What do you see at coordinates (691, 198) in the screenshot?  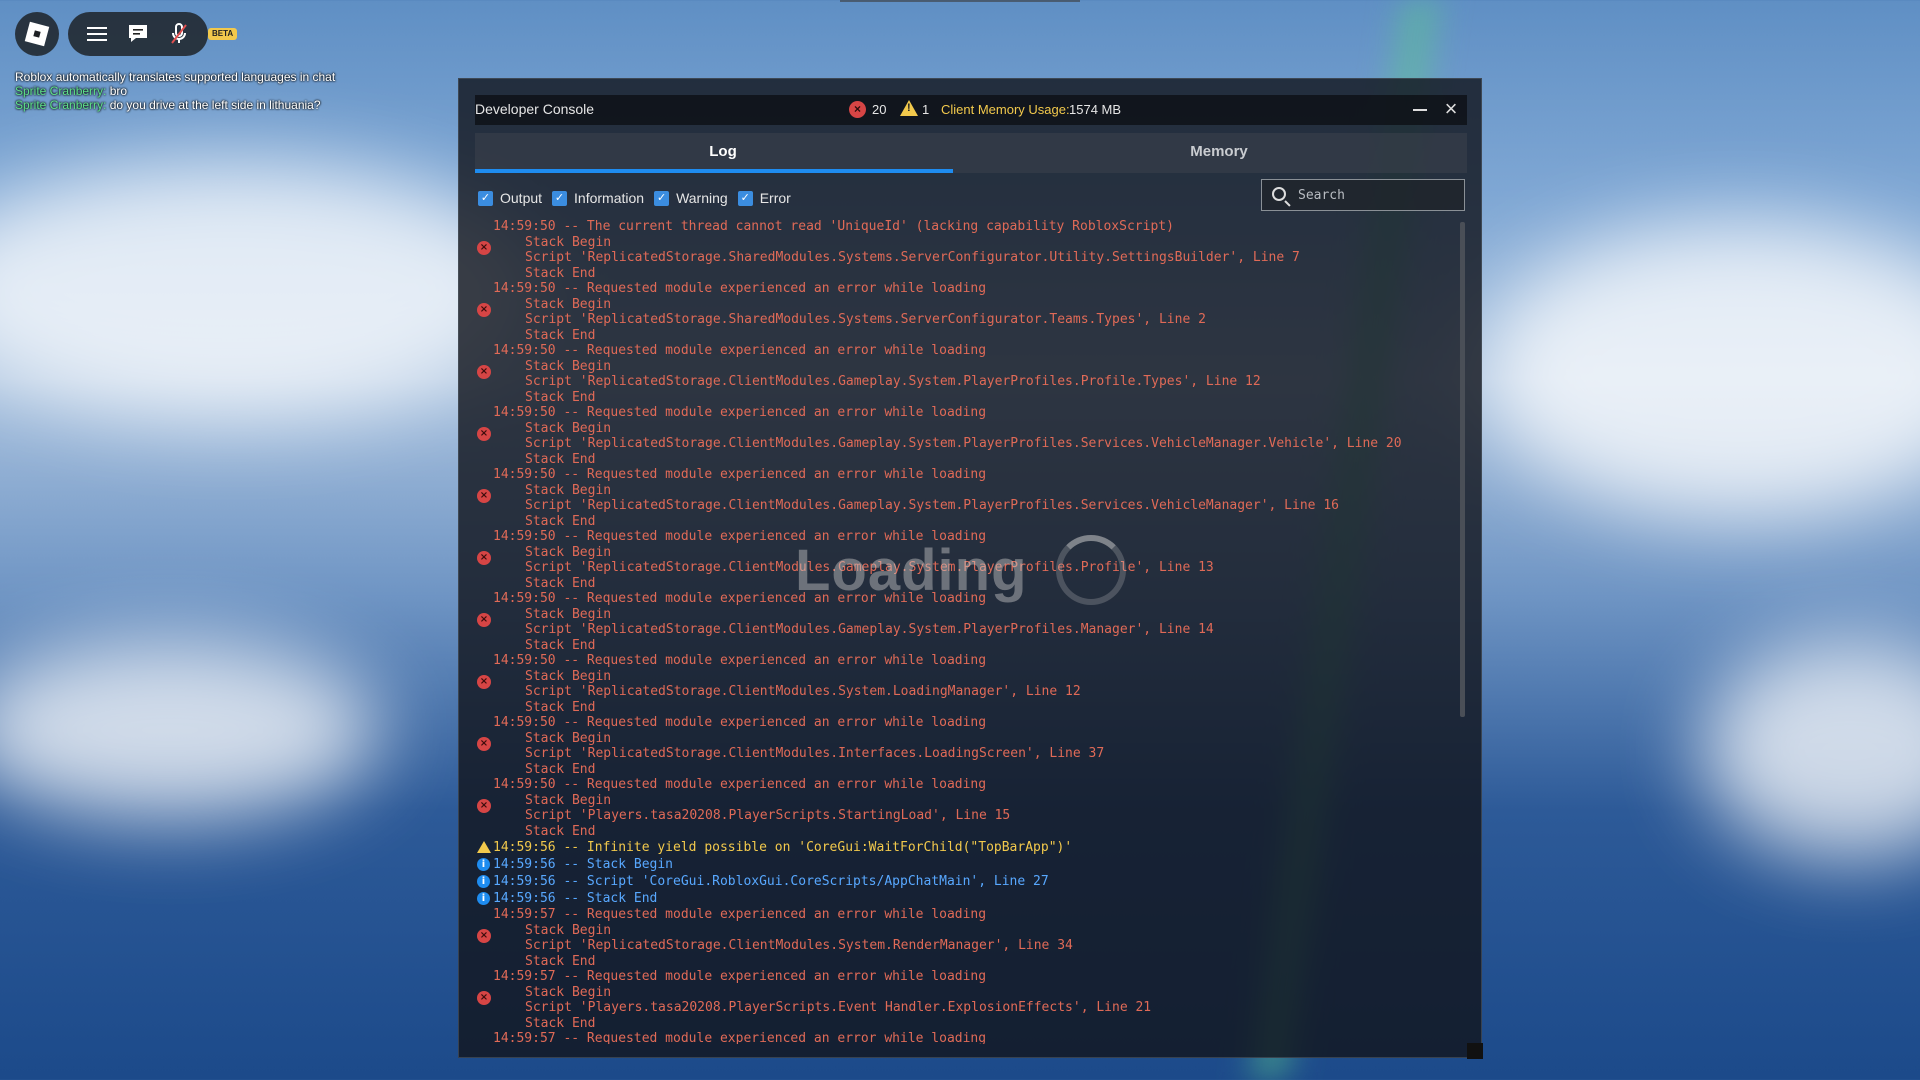 I see `filter-warning: ✓ Warning` at bounding box center [691, 198].